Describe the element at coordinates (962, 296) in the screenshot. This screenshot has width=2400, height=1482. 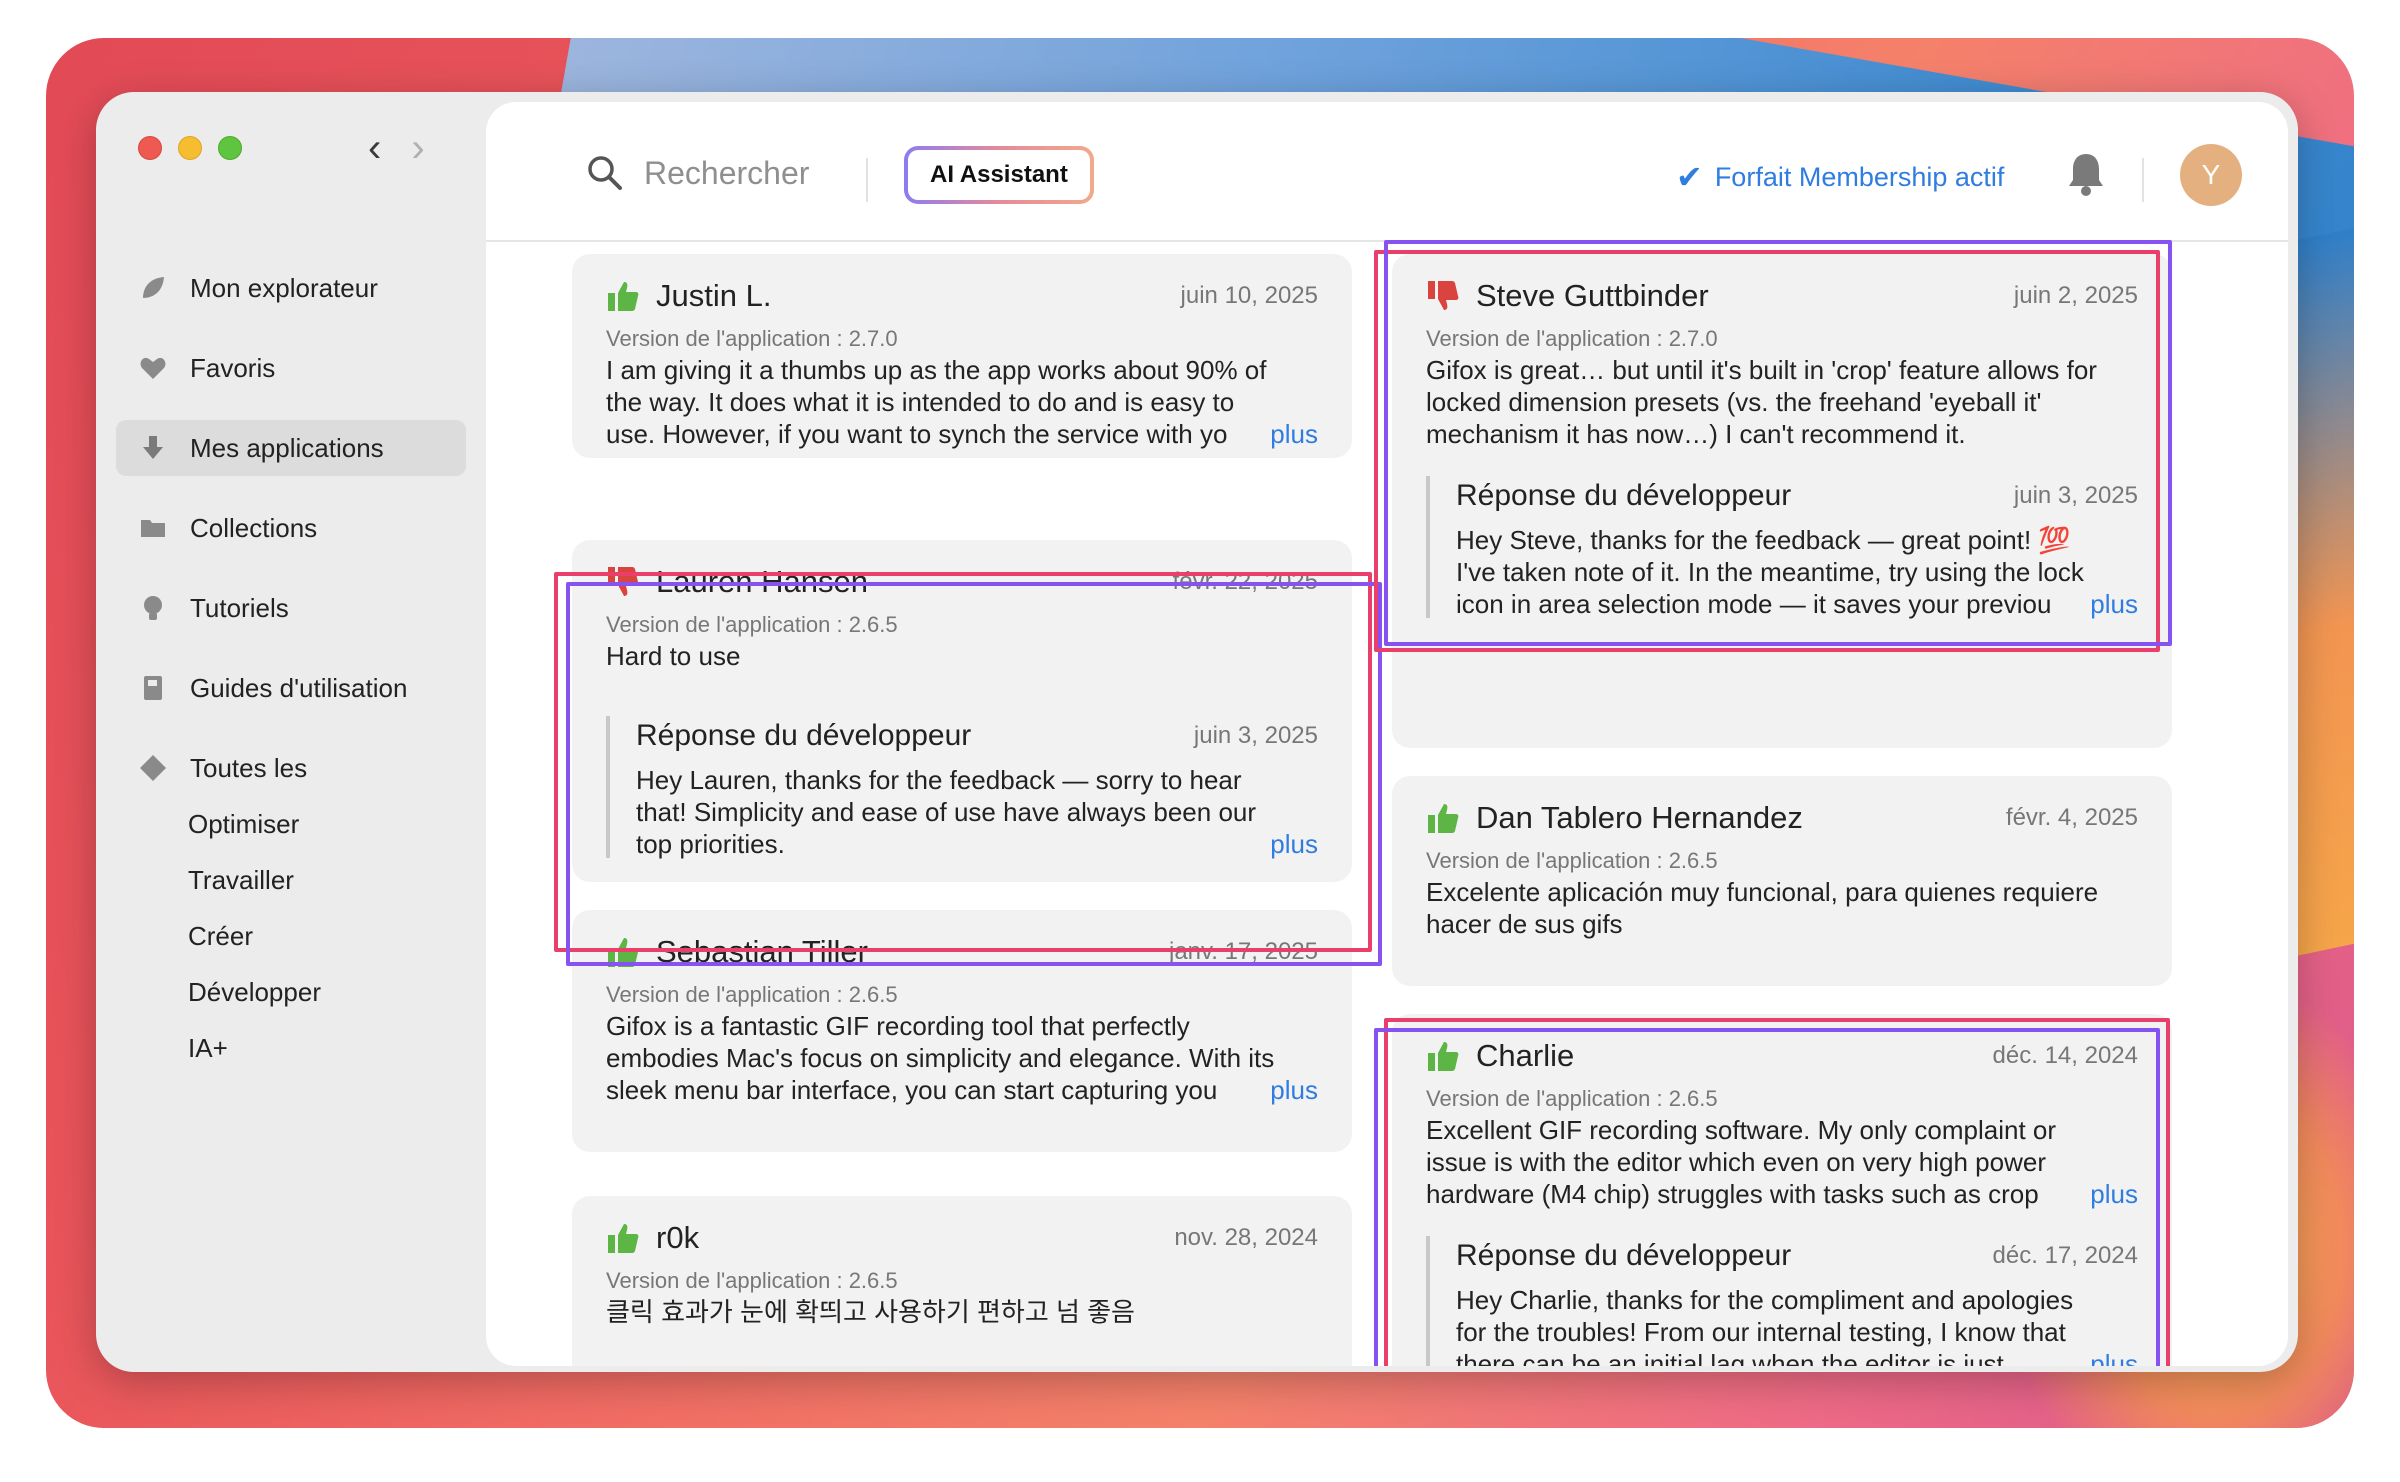
I see `review-header: Justin L. juin 10, 2025` at that location.